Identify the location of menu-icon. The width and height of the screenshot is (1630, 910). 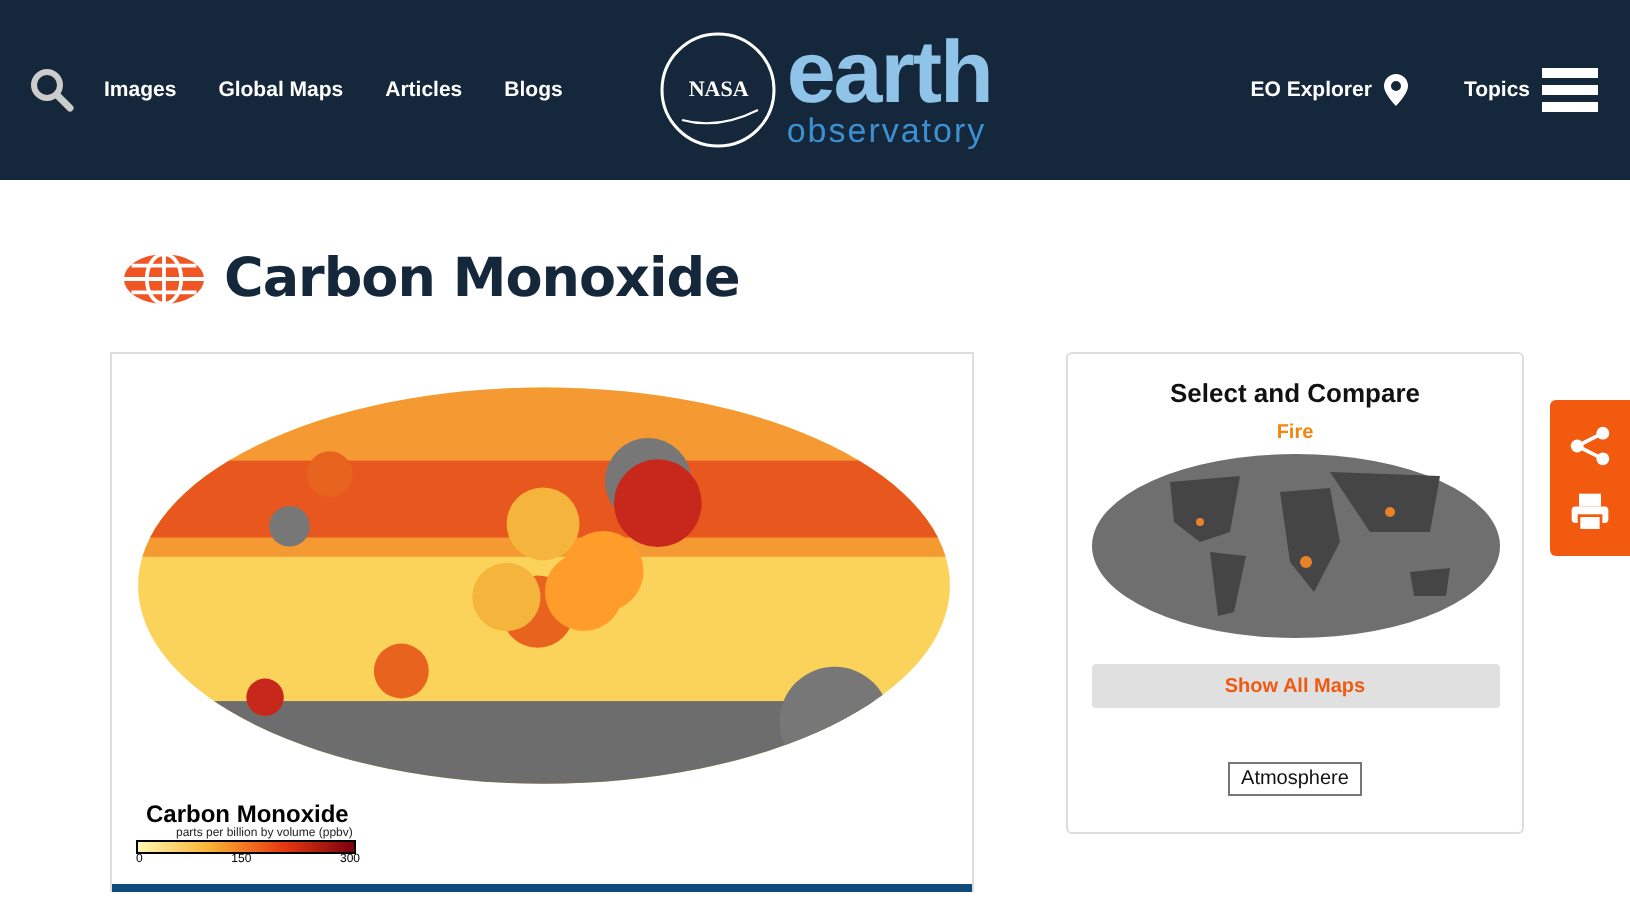
(1570, 90).